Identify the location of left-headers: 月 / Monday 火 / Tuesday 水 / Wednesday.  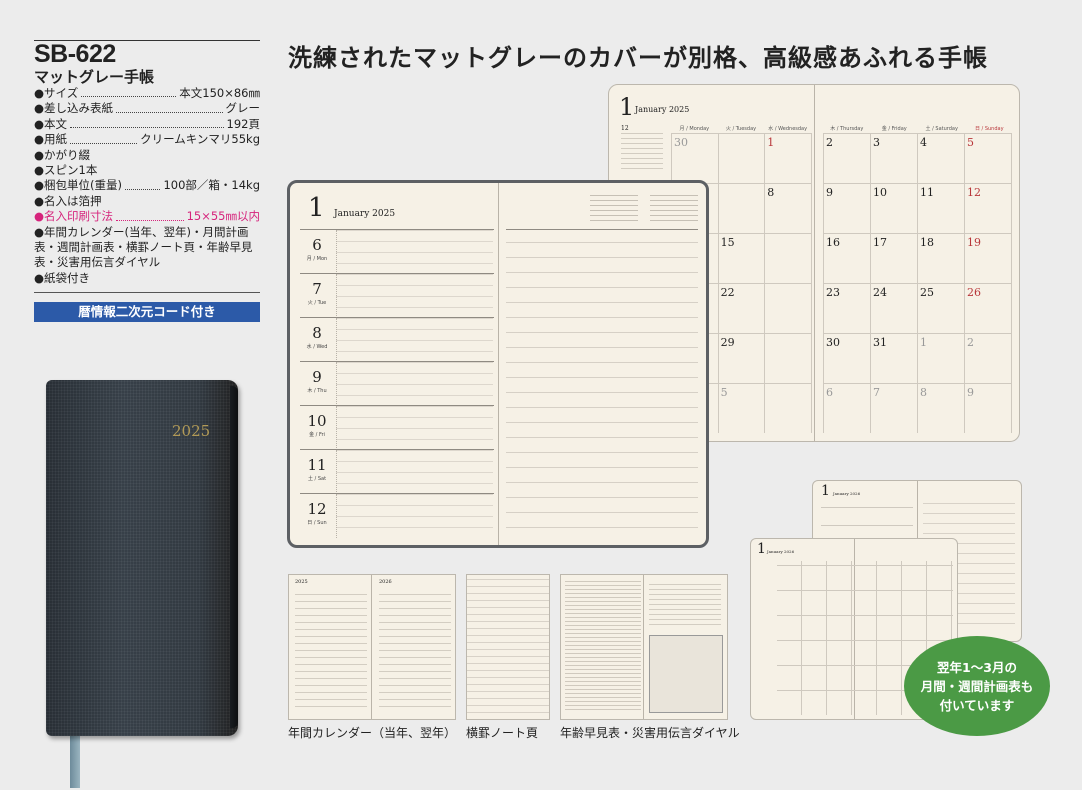
(741, 128).